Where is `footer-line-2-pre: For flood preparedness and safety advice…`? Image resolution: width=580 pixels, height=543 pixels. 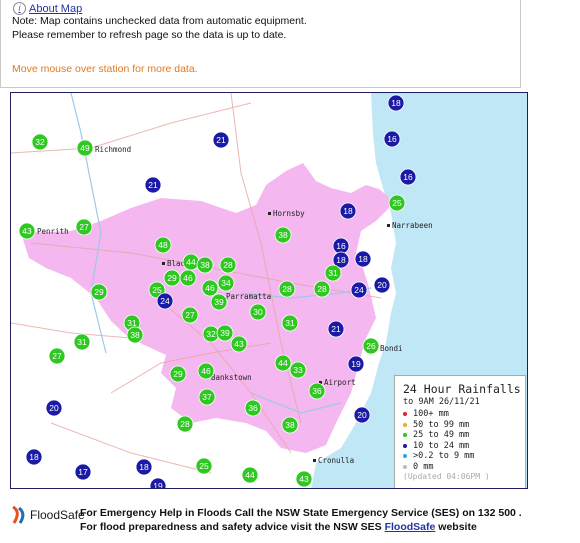
footer-line-2-pre: For flood preparedness and safety advice… is located at coordinates (232, 527).